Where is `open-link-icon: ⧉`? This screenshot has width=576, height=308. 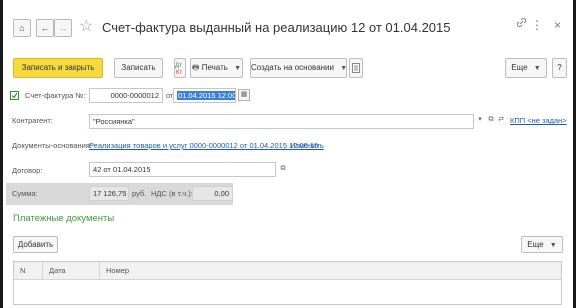 open-link-icon: ⧉ is located at coordinates (283, 170).